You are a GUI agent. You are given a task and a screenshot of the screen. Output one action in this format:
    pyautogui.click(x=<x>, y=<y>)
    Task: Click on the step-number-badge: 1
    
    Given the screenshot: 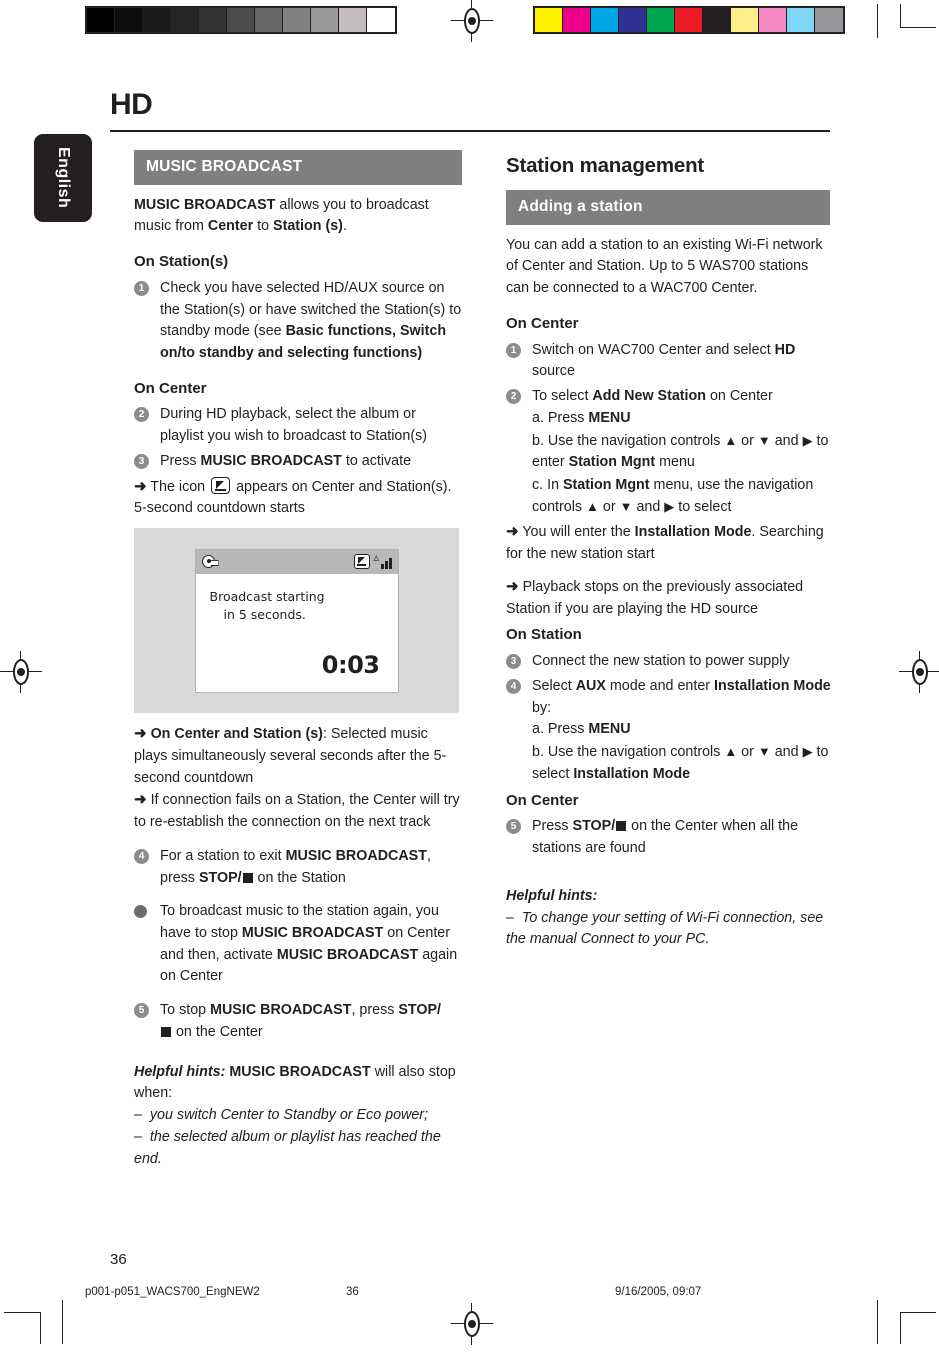 What is the action you would take?
    pyautogui.click(x=513, y=350)
    